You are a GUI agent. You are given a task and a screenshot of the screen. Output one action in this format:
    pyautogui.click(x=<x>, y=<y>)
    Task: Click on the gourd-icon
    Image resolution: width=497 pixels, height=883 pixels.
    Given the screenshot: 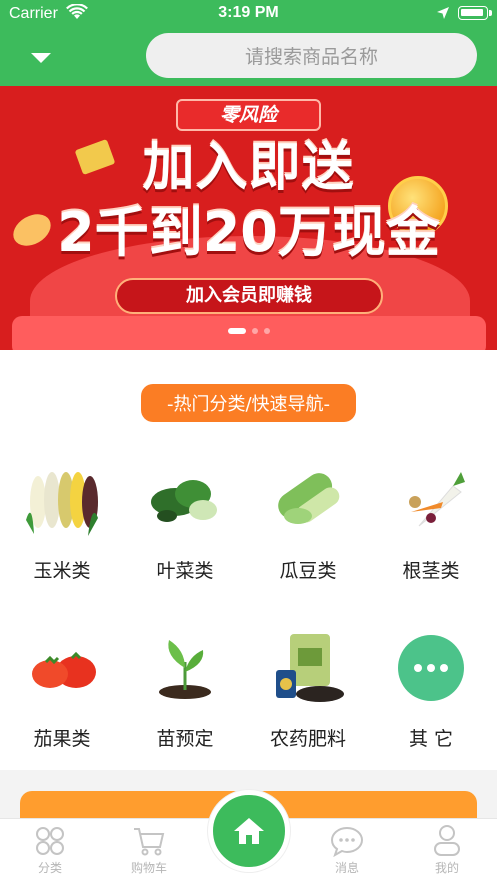 What is the action you would take?
    pyautogui.click(x=308, y=500)
    